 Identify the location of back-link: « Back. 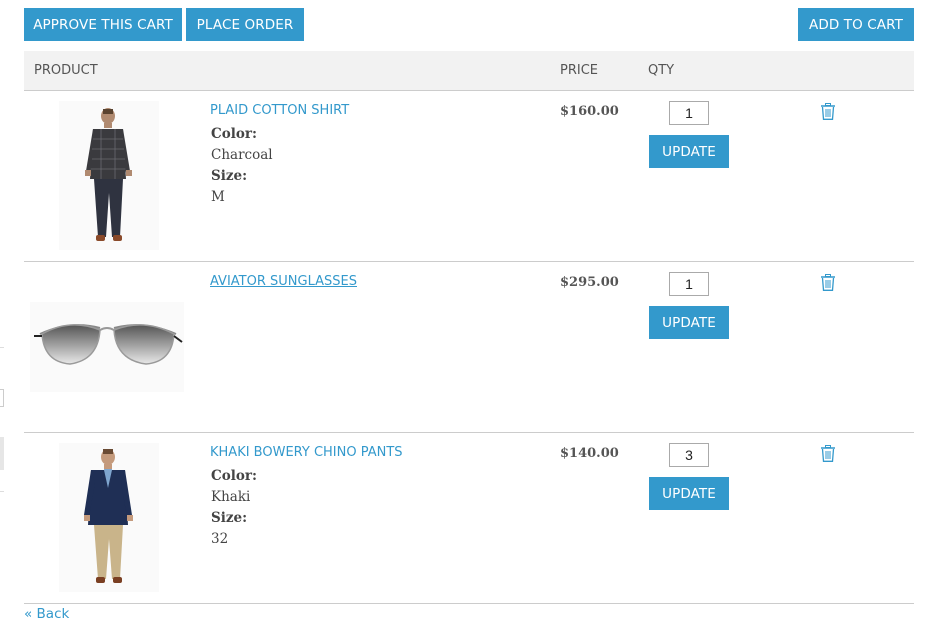
(46, 614).